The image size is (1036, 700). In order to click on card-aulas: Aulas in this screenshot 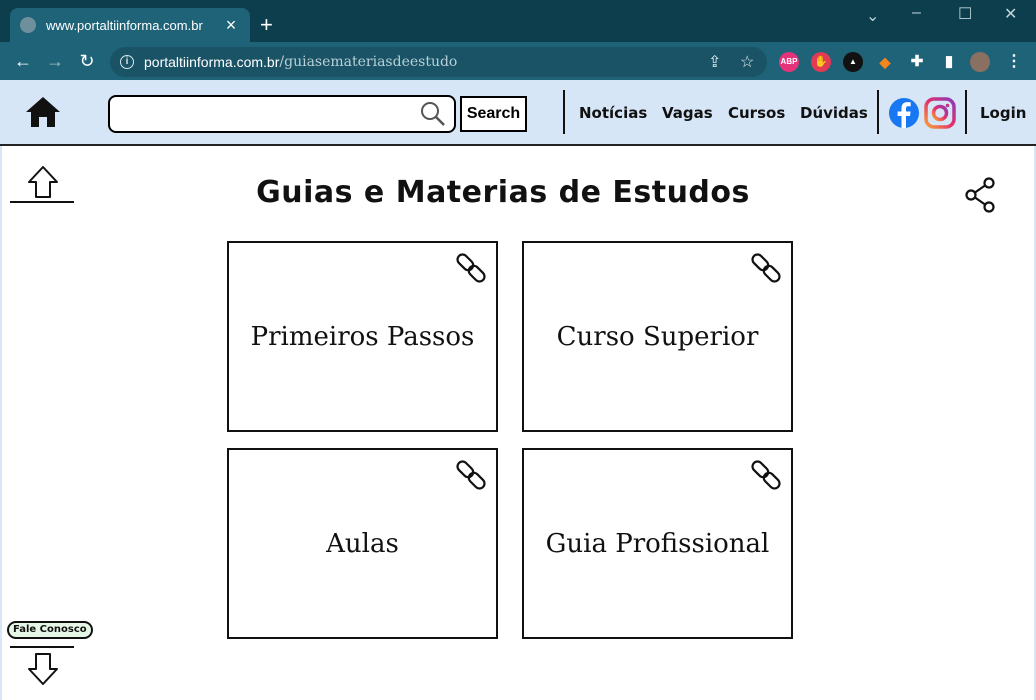, I will do `click(362, 543)`.